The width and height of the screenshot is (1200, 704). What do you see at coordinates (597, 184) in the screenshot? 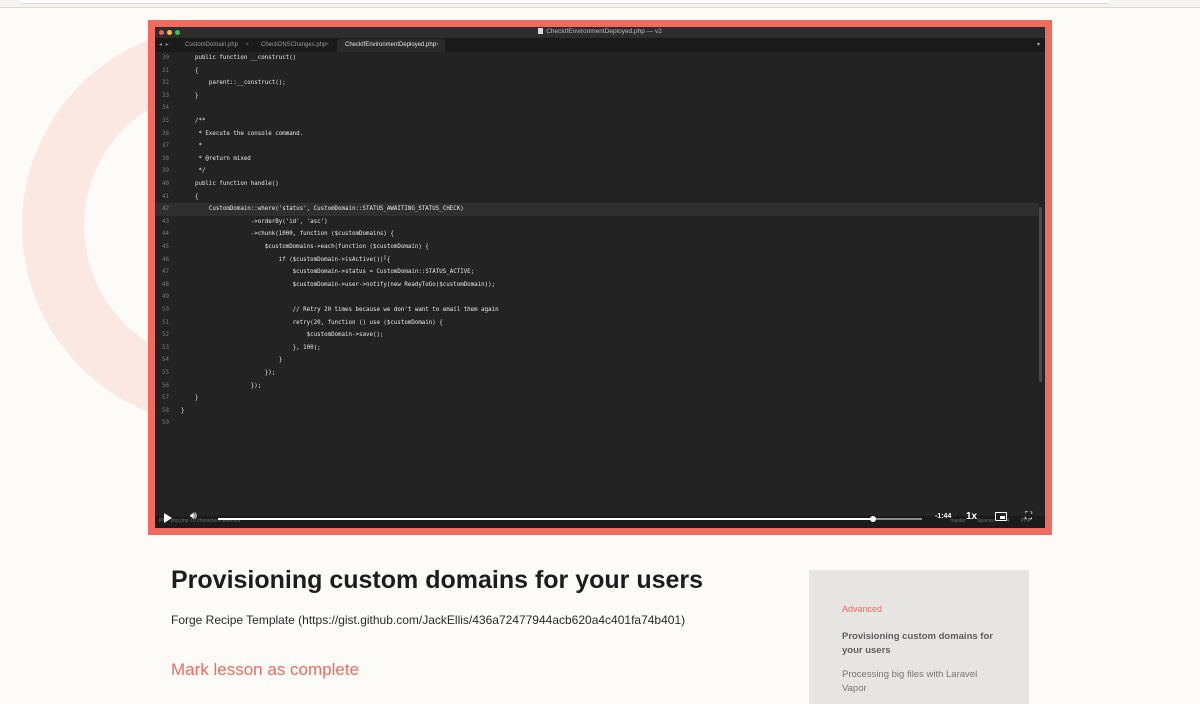
I see `code-line: 40 public function handle()` at bounding box center [597, 184].